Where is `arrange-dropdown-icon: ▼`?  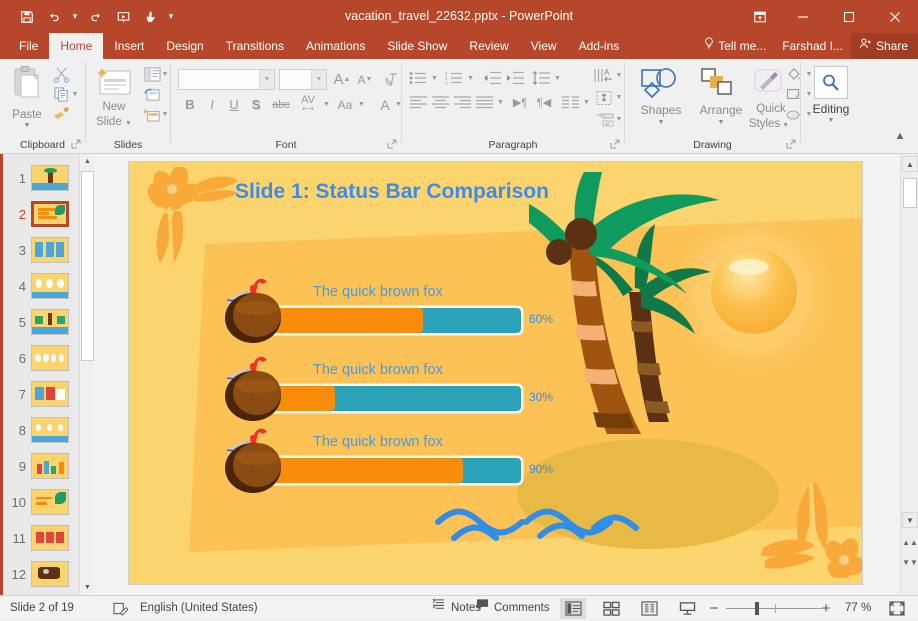 arrange-dropdown-icon: ▼ is located at coordinates (721, 122).